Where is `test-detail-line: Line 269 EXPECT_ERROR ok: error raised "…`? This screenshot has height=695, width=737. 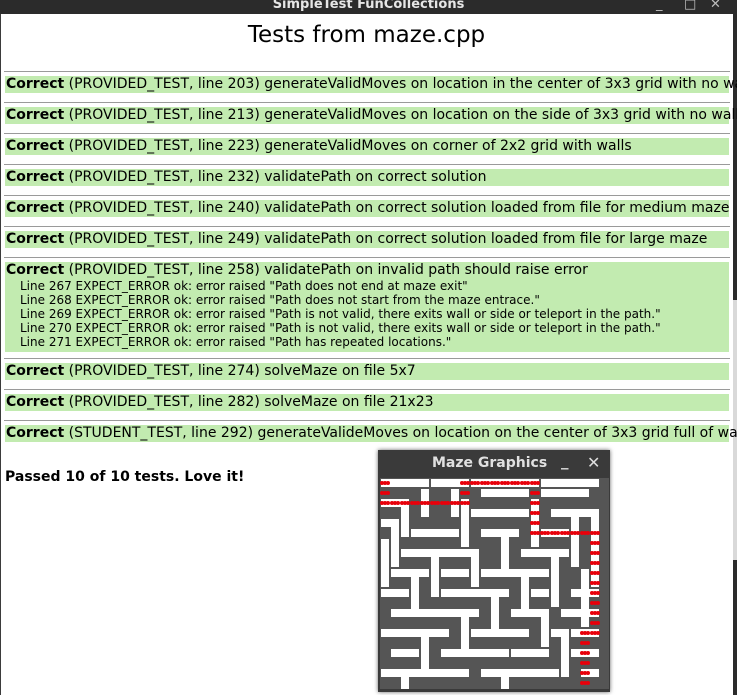
test-detail-line: Line 269 EXPECT_ERROR ok: error raised "… is located at coordinates (340, 314).